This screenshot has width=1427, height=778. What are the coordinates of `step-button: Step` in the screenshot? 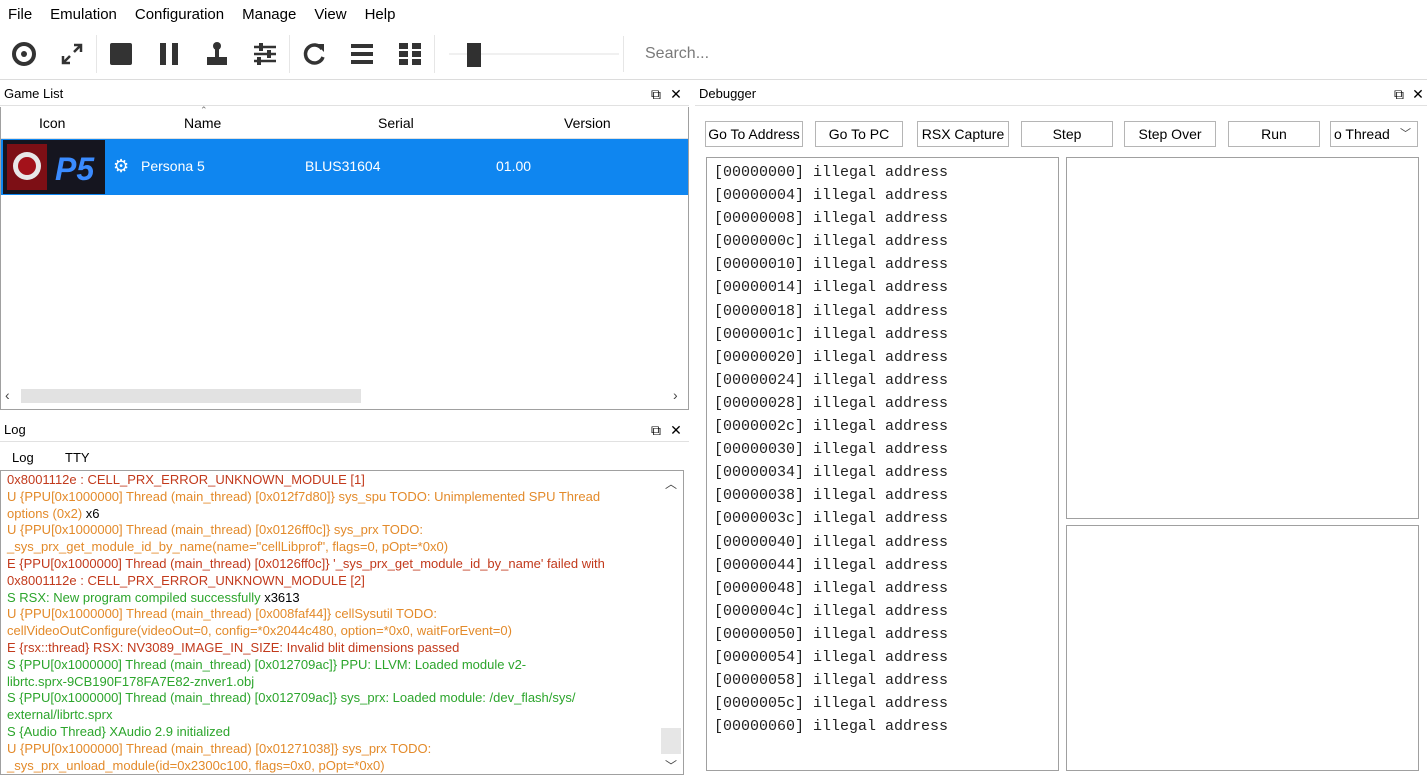 It's located at (1067, 134).